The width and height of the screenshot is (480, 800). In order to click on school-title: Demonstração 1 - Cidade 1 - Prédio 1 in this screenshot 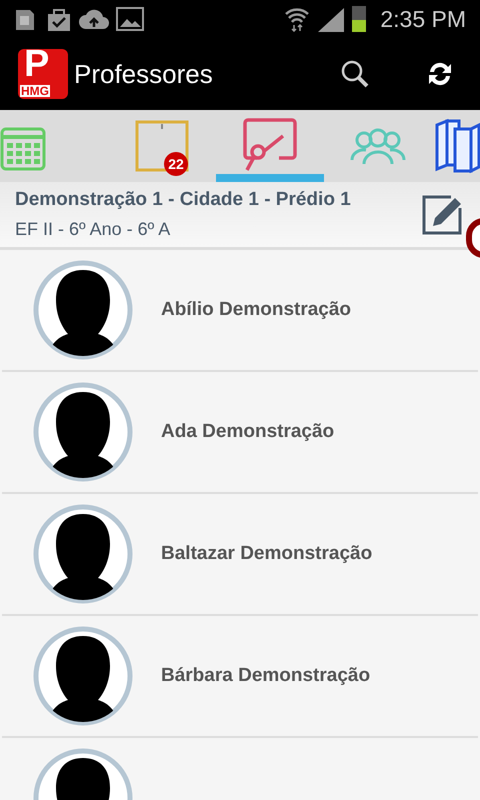, I will do `click(183, 200)`.